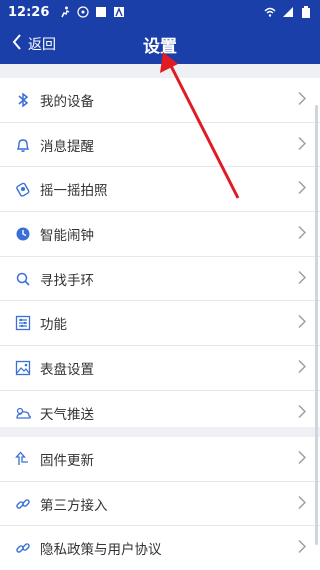 This screenshot has height=570, width=320. Describe the element at coordinates (160, 279) in the screenshot. I see `menu-item-find-band: 寻找手环` at that location.